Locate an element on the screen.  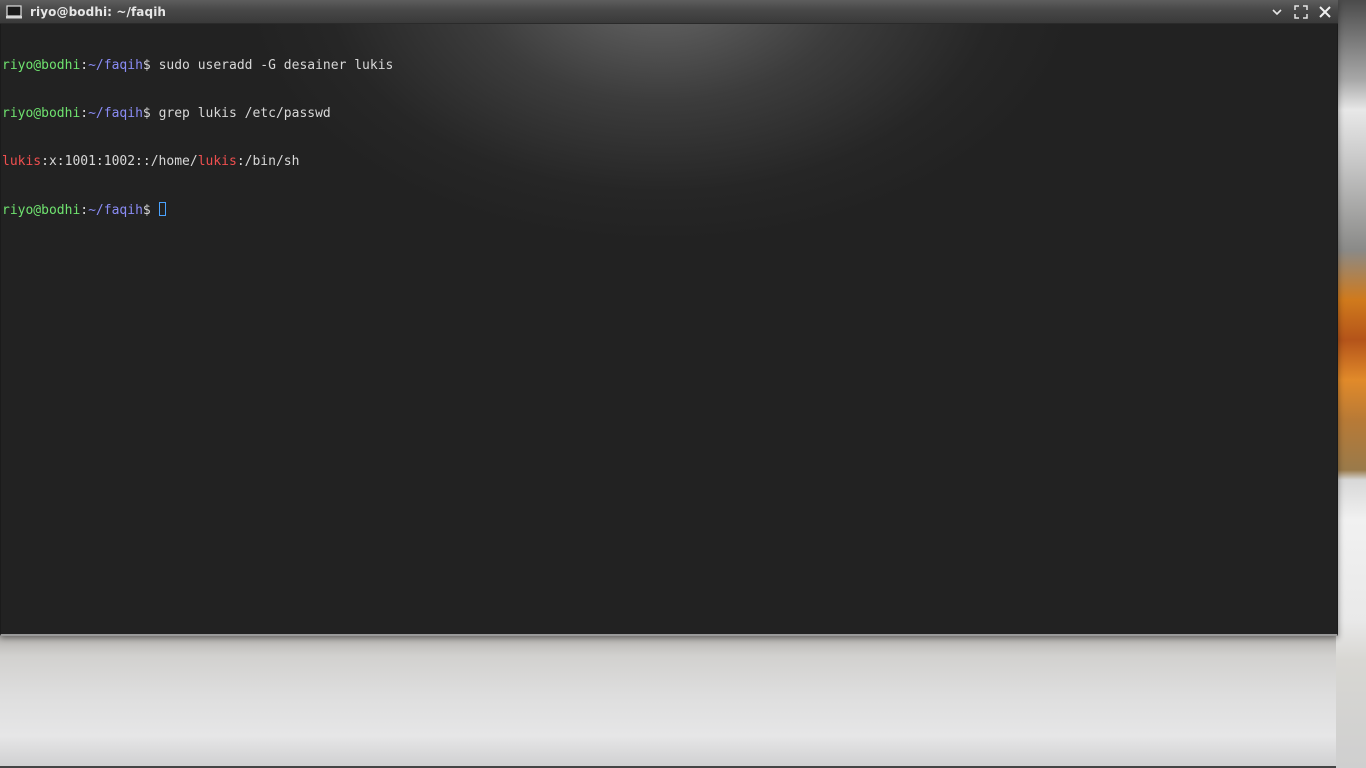
window-title: riyo@bodhi: ~/faqih is located at coordinates (98, 11).